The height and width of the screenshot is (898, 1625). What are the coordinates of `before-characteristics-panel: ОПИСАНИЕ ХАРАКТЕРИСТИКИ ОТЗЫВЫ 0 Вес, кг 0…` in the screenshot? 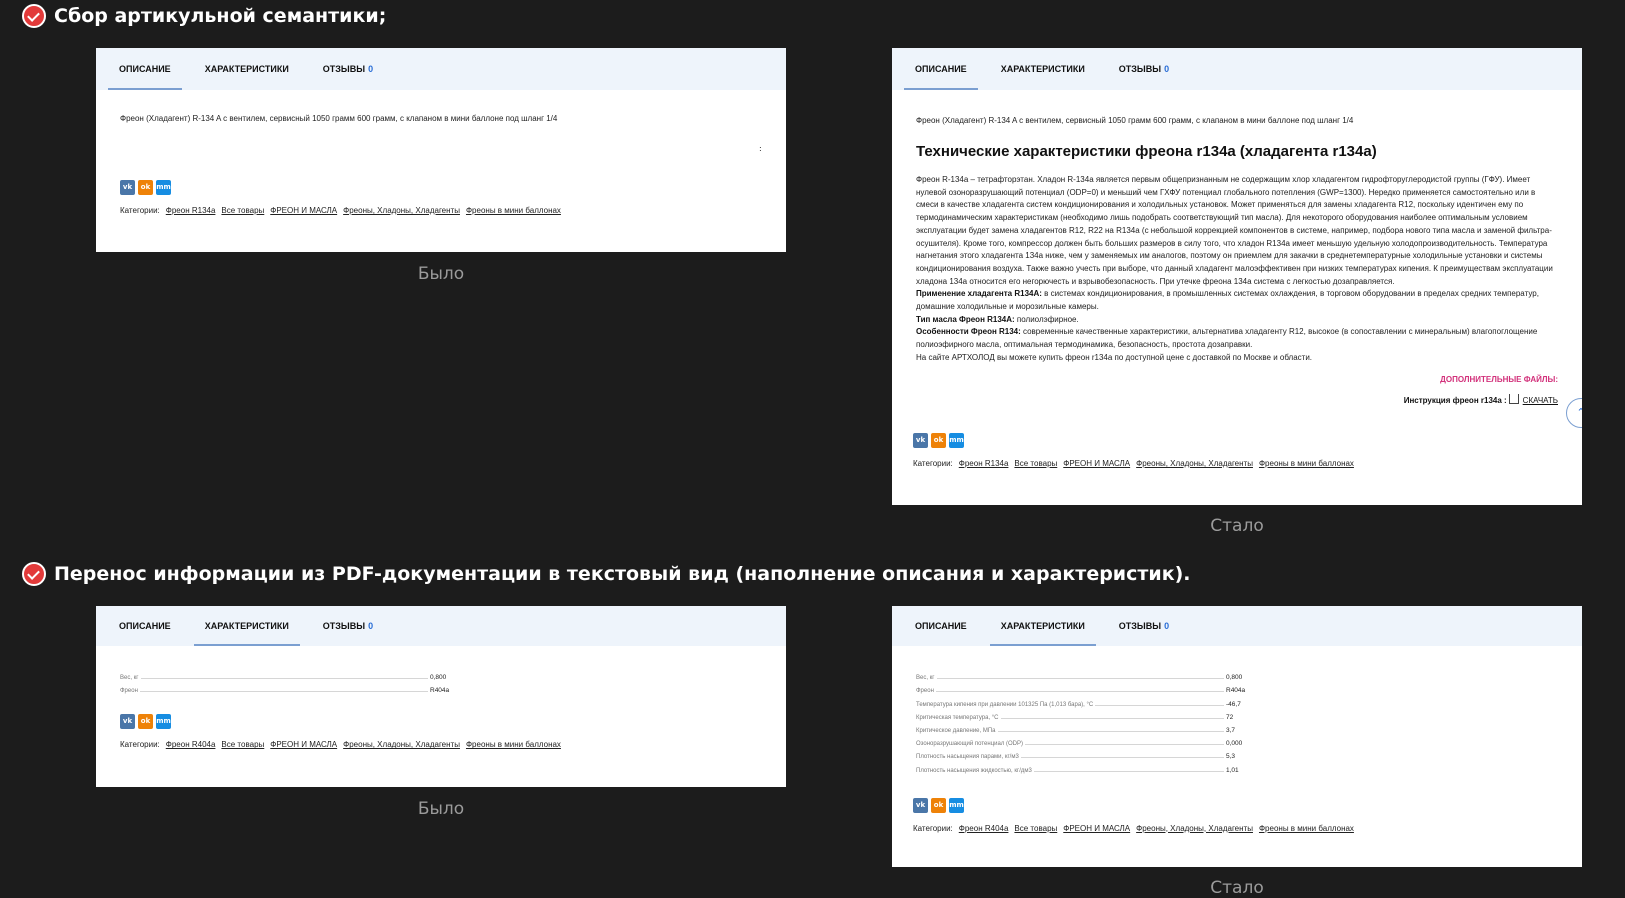 It's located at (441, 696).